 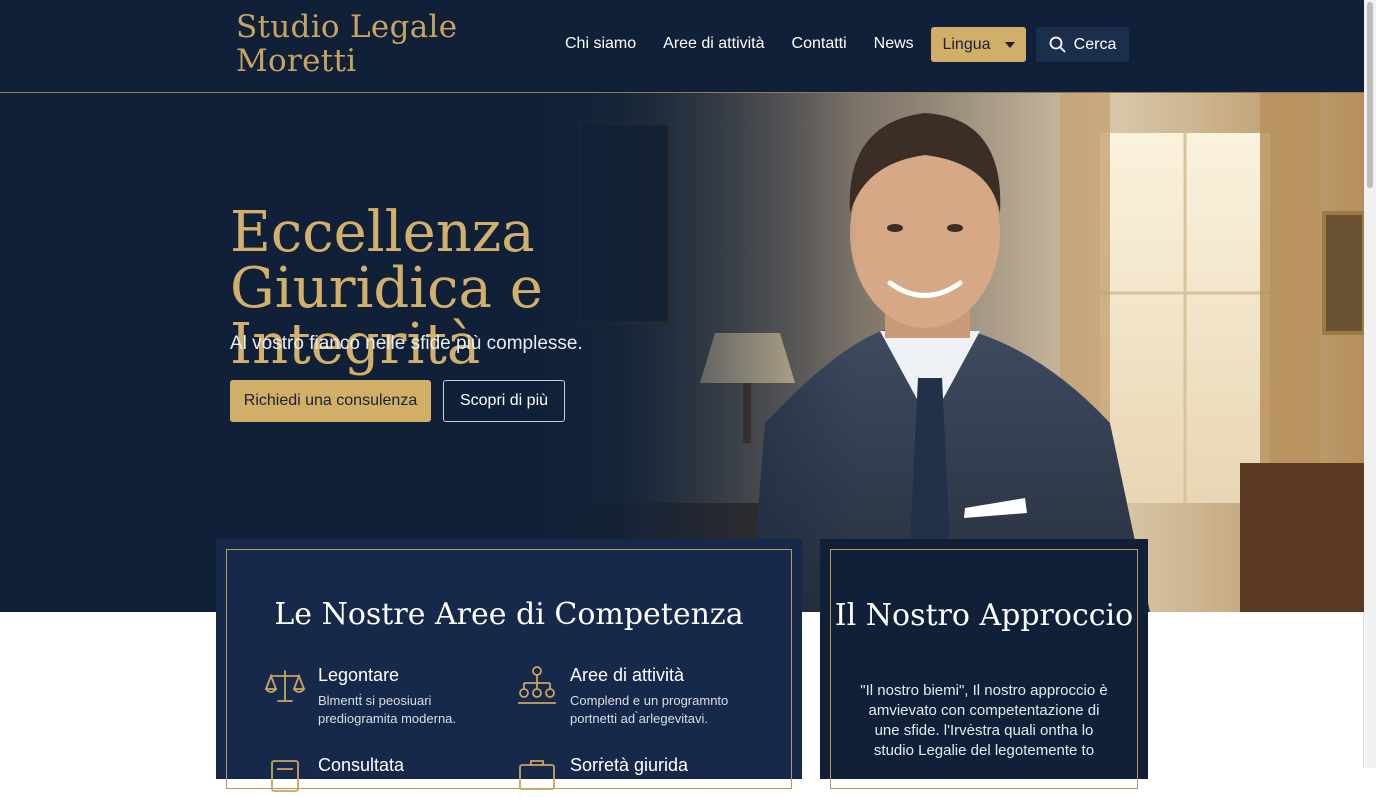 What do you see at coordinates (984, 615) in the screenshot?
I see `approach-title: Il Nostro Approccio` at bounding box center [984, 615].